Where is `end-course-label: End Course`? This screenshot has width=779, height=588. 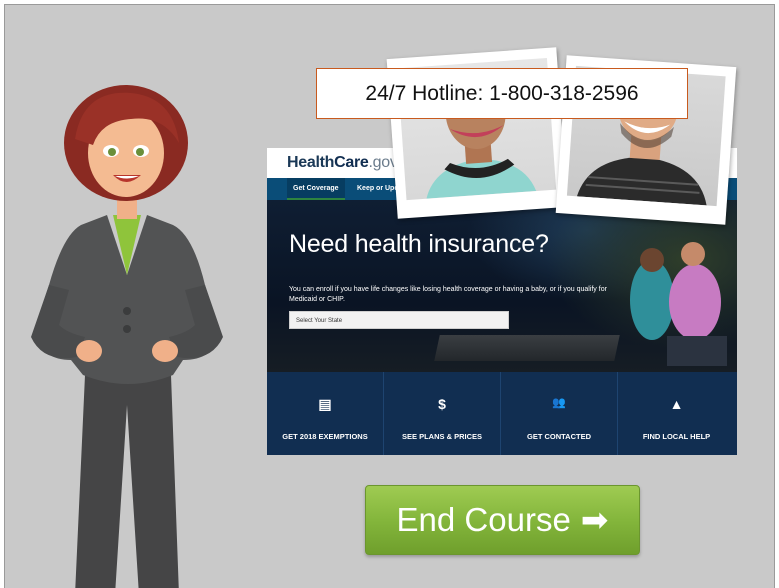 end-course-label: End Course is located at coordinates (483, 519).